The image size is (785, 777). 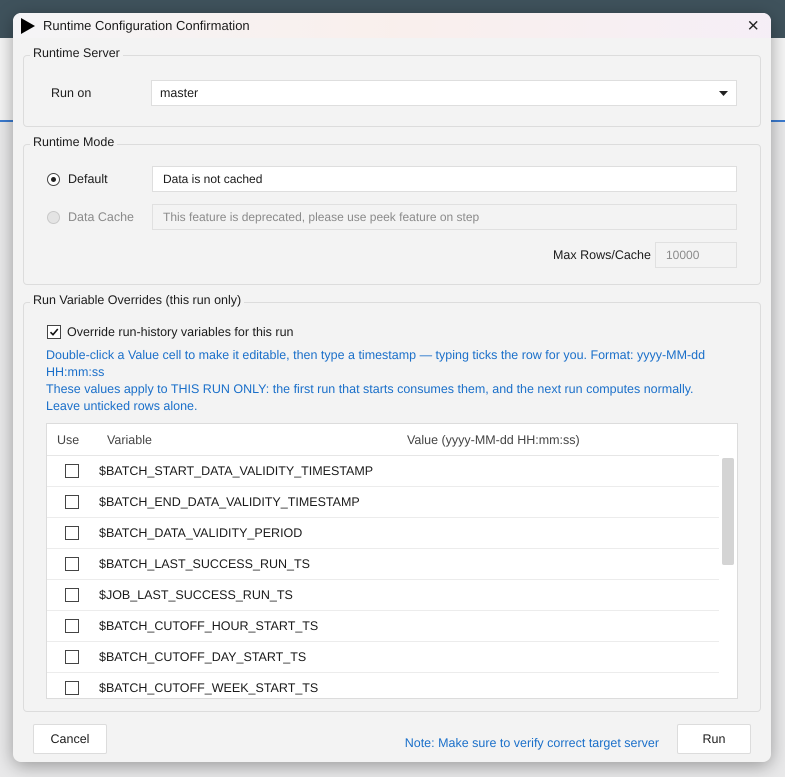 I want to click on table-cell-text: $BATCH_START_DATA_VALIDITY_TIMESTAMP, so click(x=236, y=471).